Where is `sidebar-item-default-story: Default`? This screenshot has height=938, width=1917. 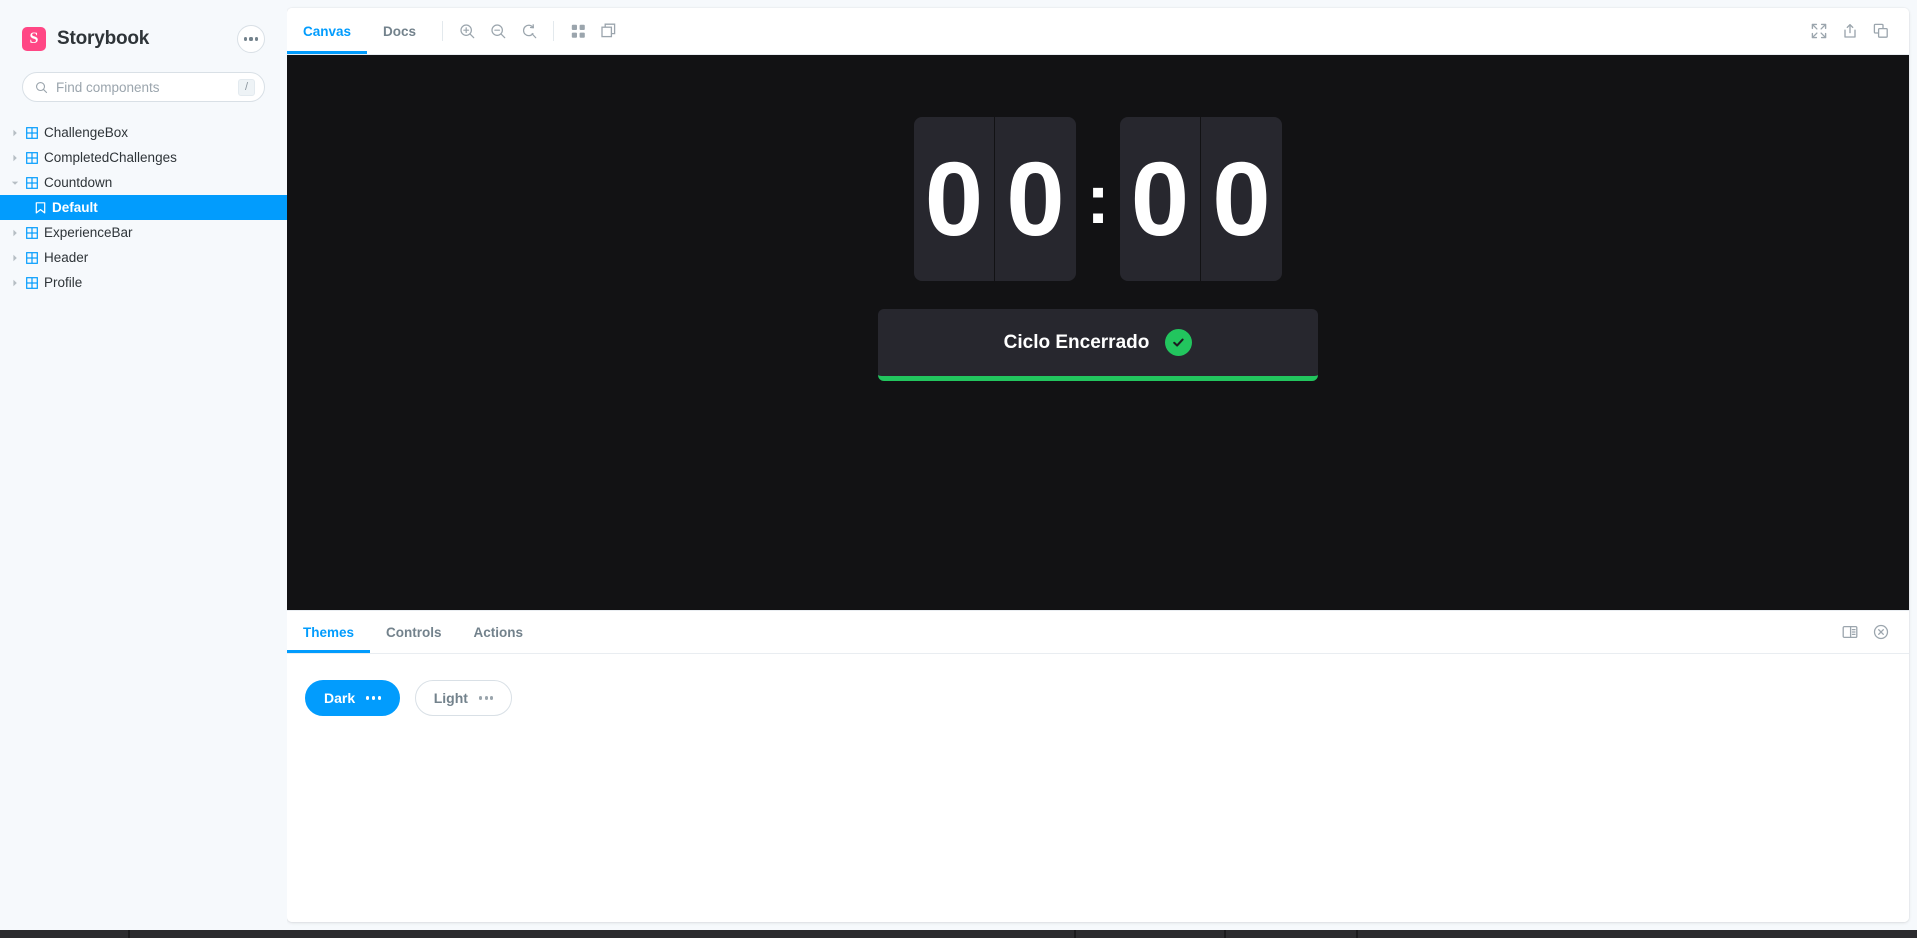
sidebar-item-default-story: Default is located at coordinates (143, 207).